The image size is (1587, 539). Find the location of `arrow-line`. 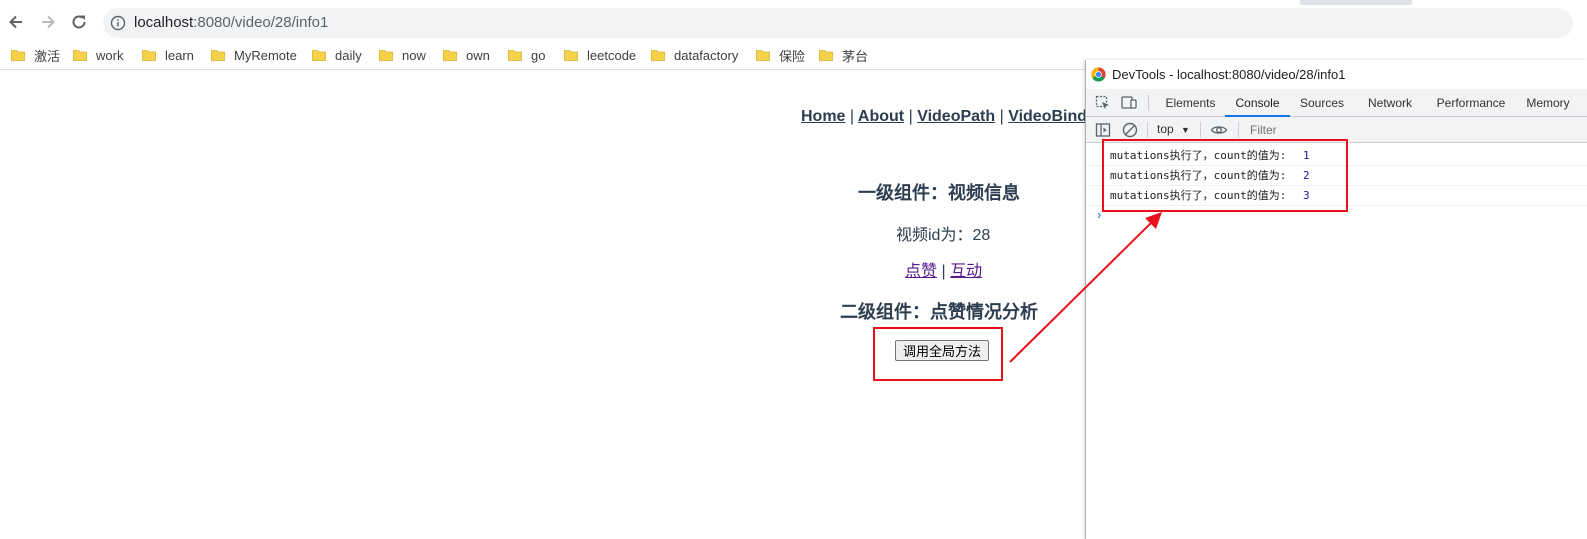

arrow-line is located at coordinates (1081, 292).